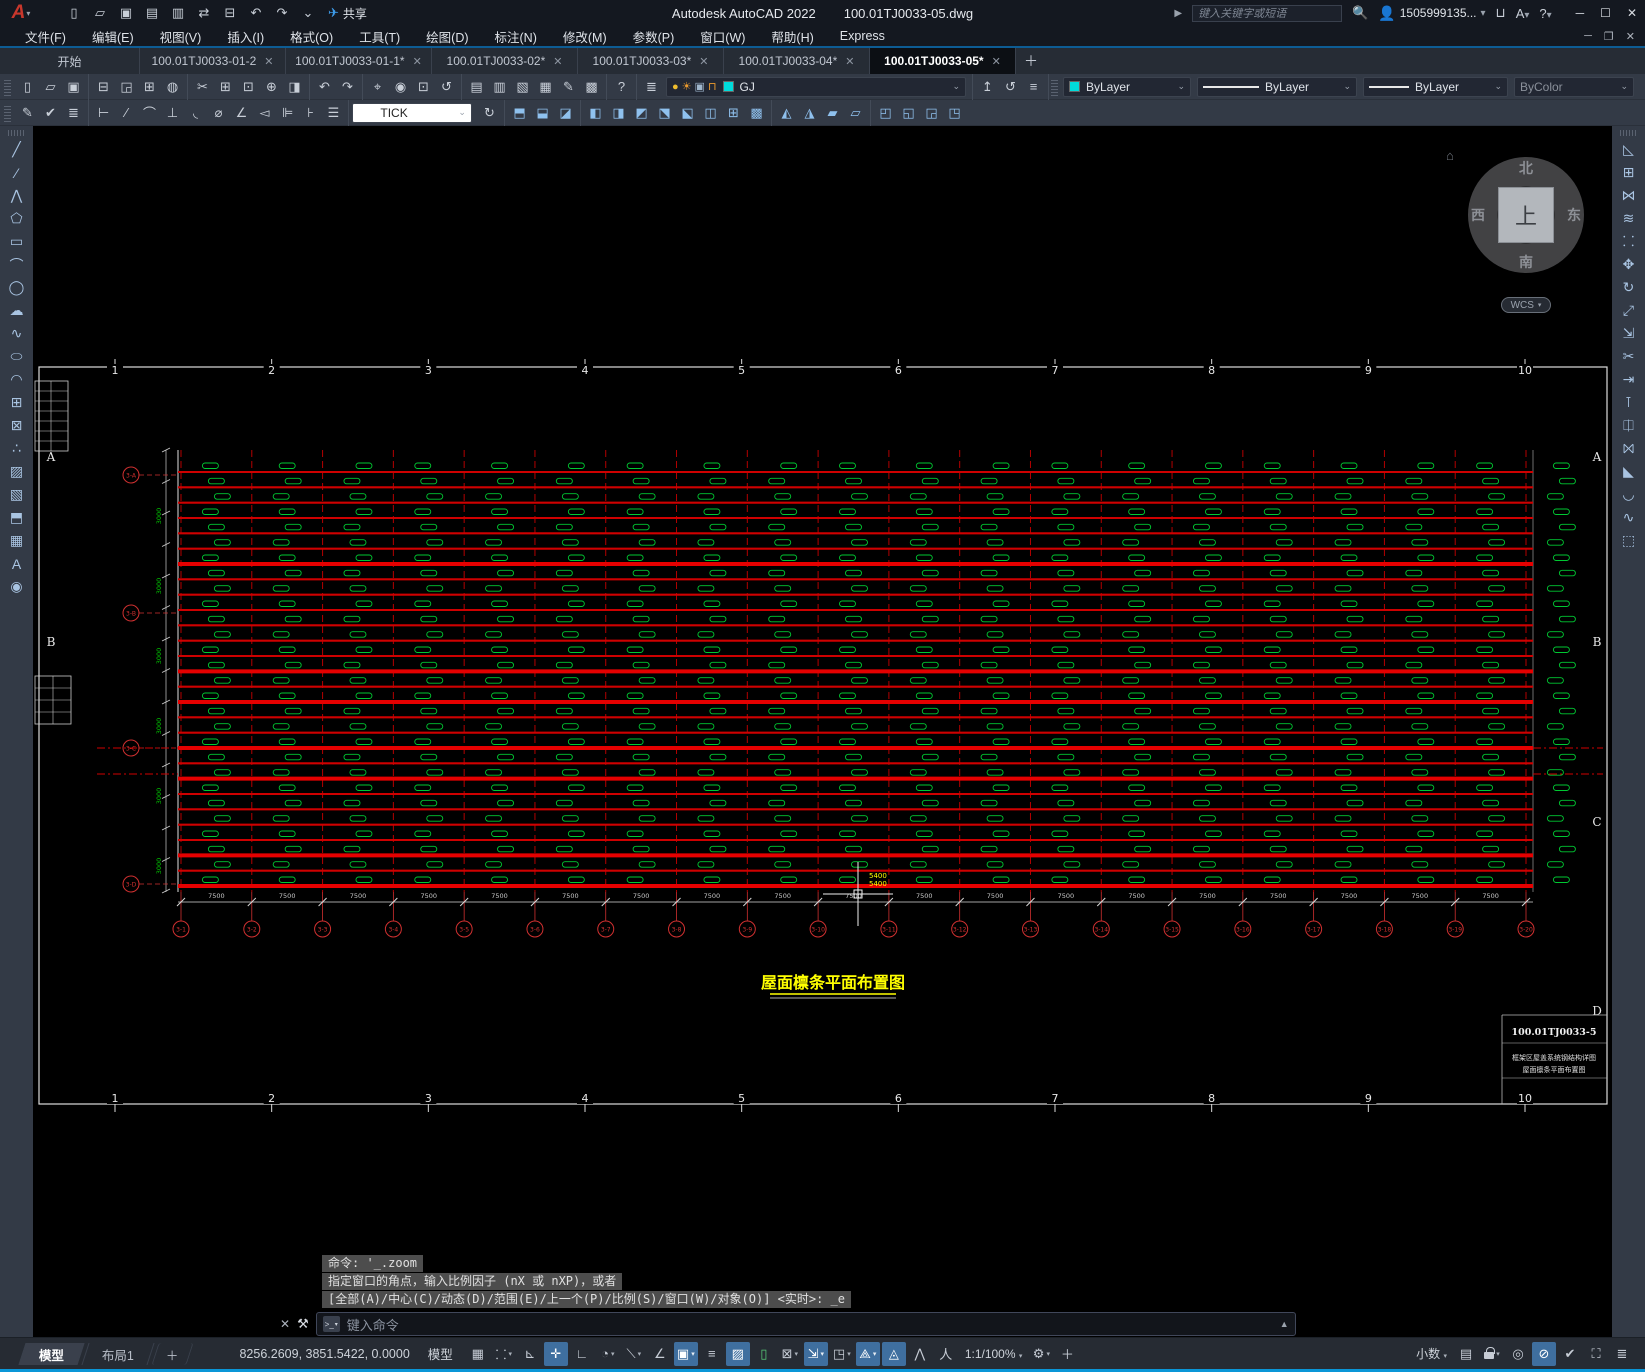 The image size is (1645, 1372). What do you see at coordinates (1526, 215) in the screenshot?
I see `viewcube-top-face: 上` at bounding box center [1526, 215].